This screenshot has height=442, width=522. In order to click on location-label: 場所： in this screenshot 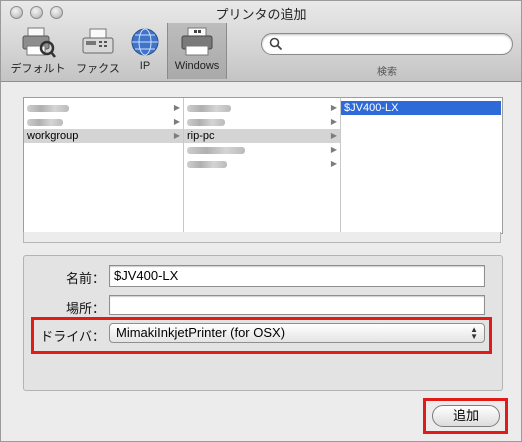, I will do `click(85, 308)`.